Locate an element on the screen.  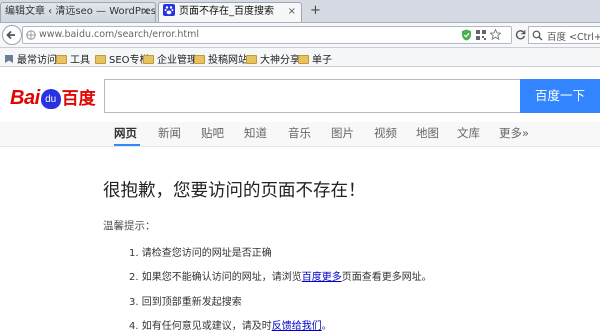
search-placeholder: 百度 <Ctrl+K> is located at coordinates (573, 37).